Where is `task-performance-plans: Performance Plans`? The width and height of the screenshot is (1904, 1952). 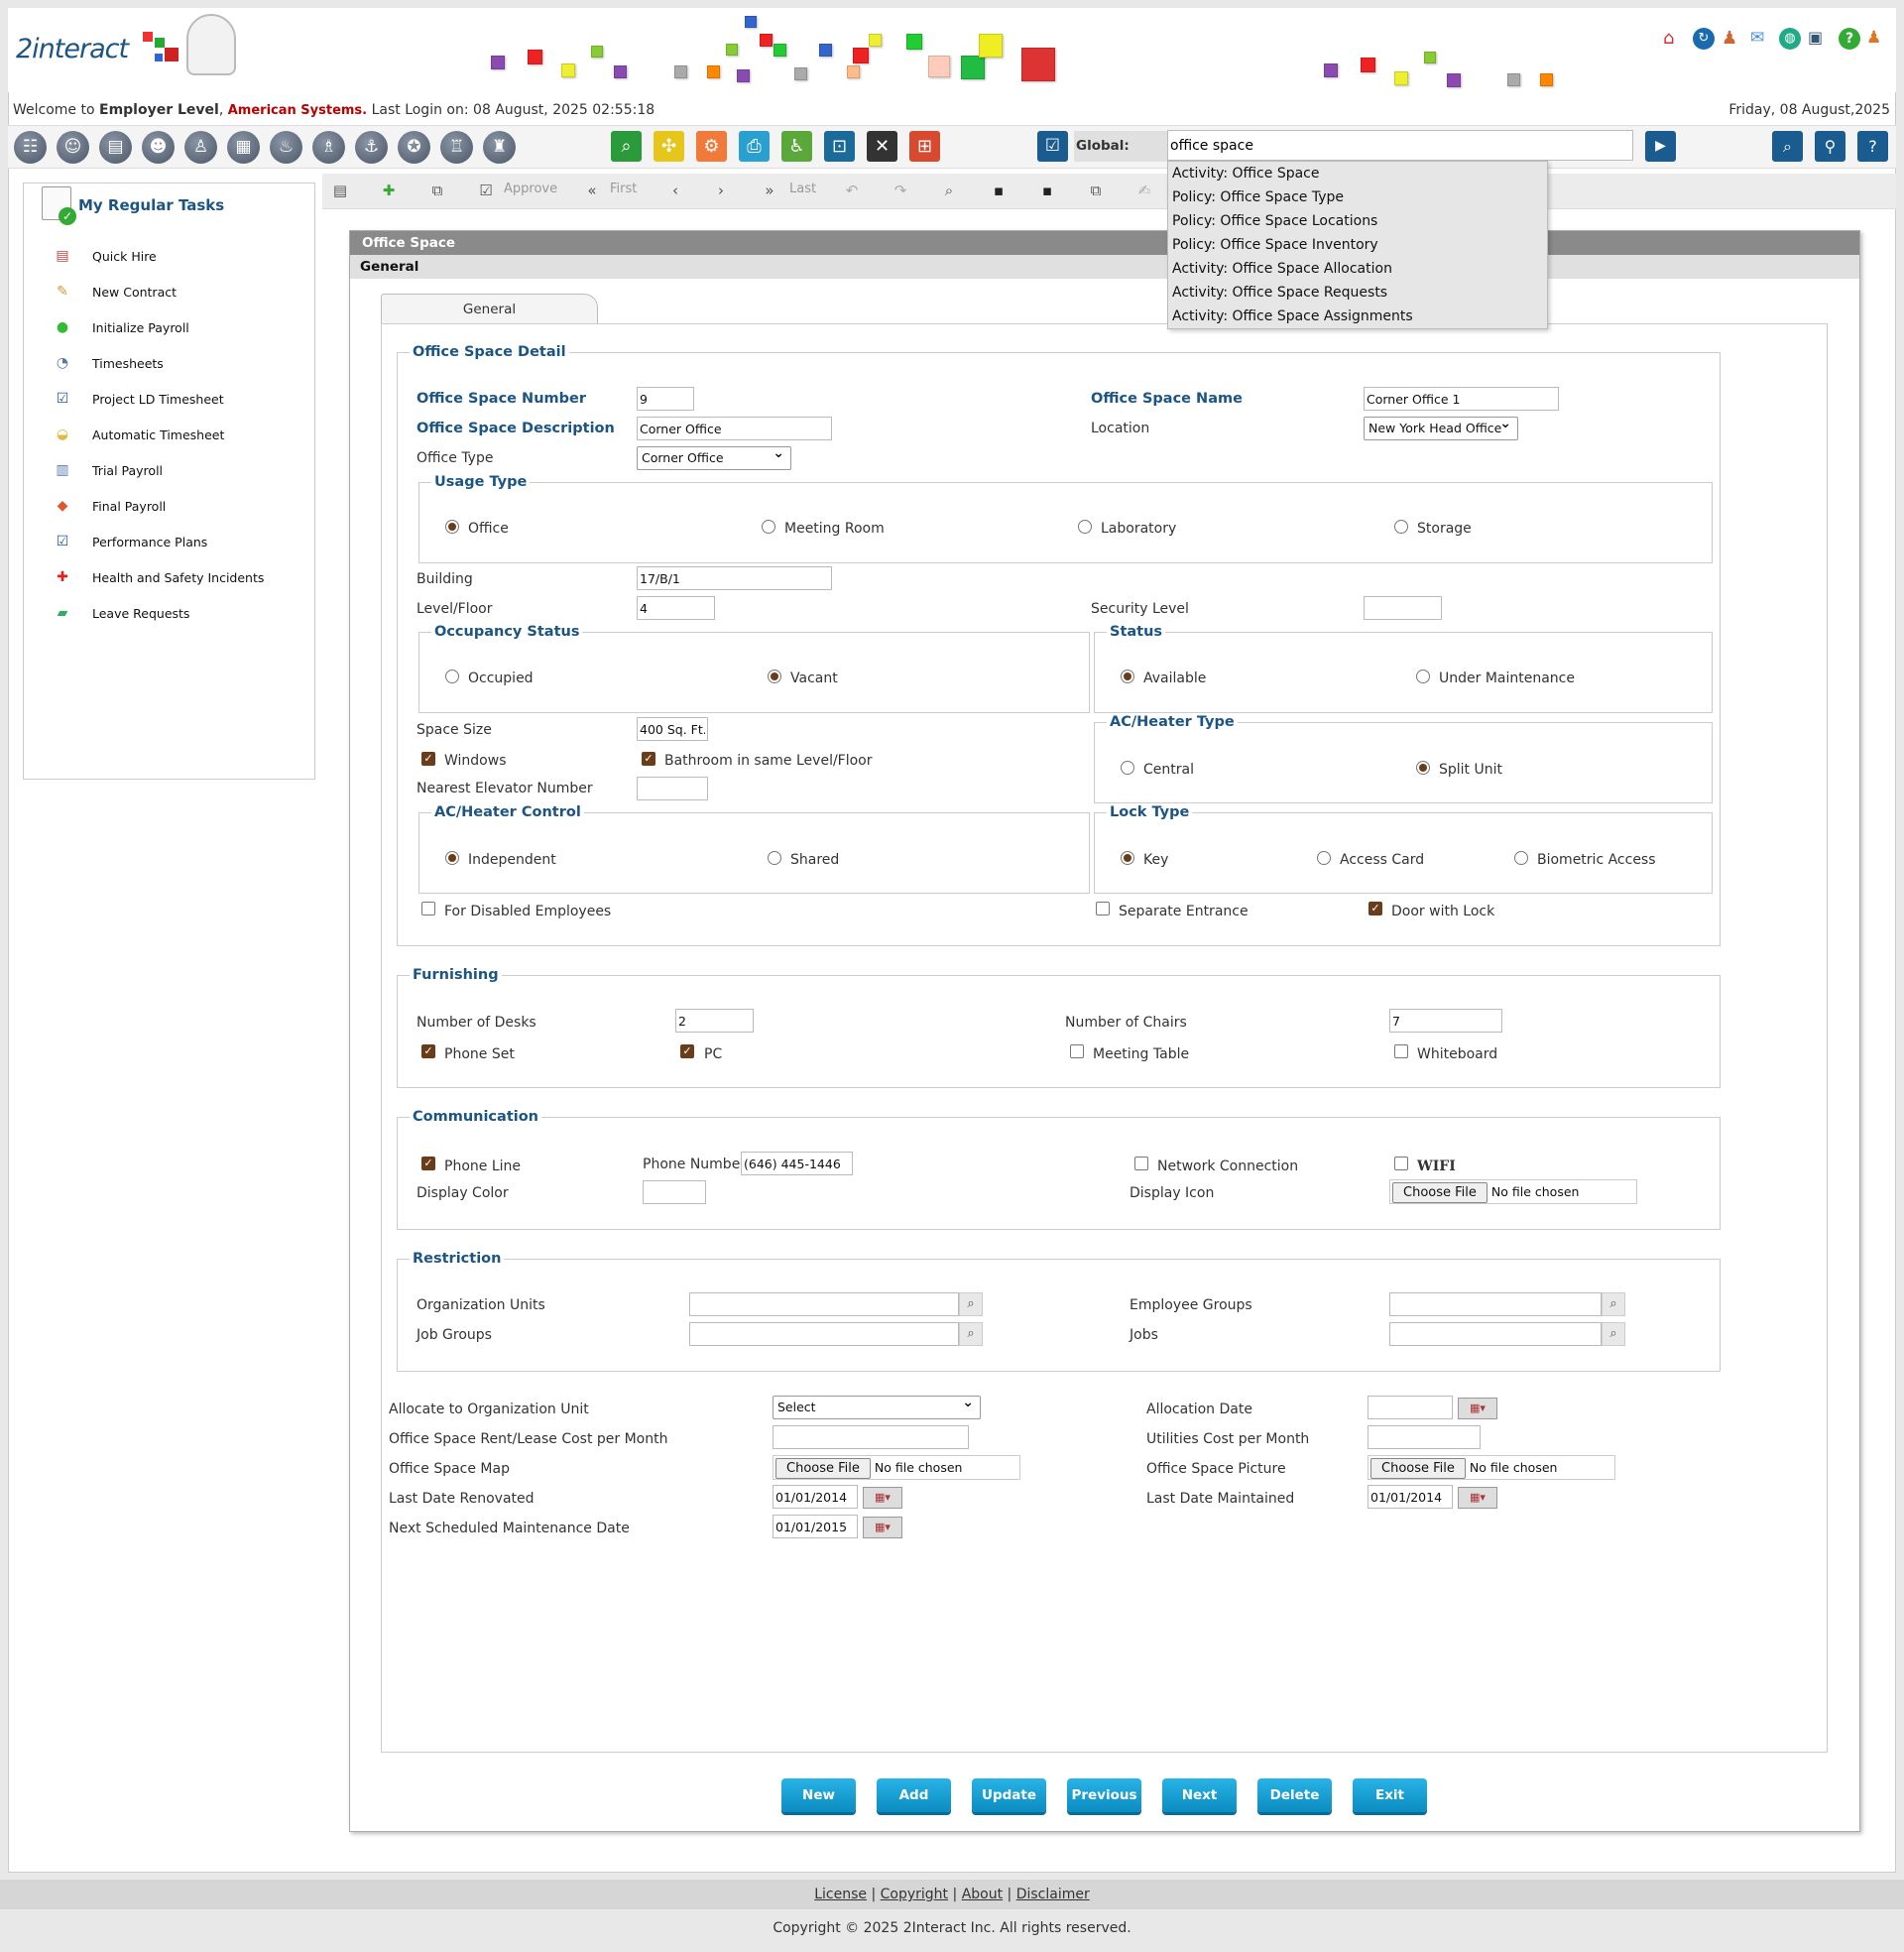
task-performance-plans: Performance Plans is located at coordinates (149, 542).